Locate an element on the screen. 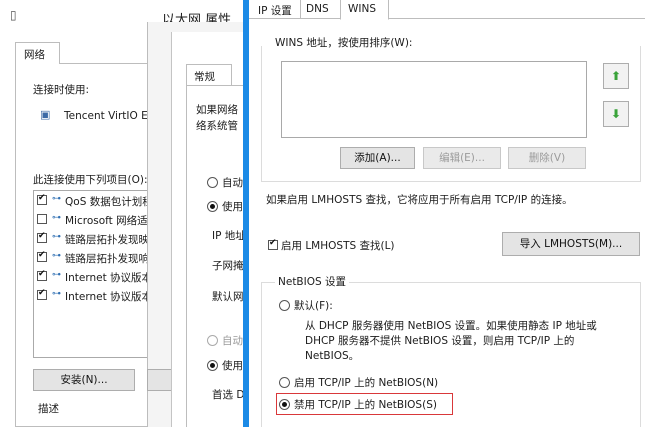  netbios-enable-label: 启用 TCP/IP 上的 NetBIOS(N) is located at coordinates (366, 383).